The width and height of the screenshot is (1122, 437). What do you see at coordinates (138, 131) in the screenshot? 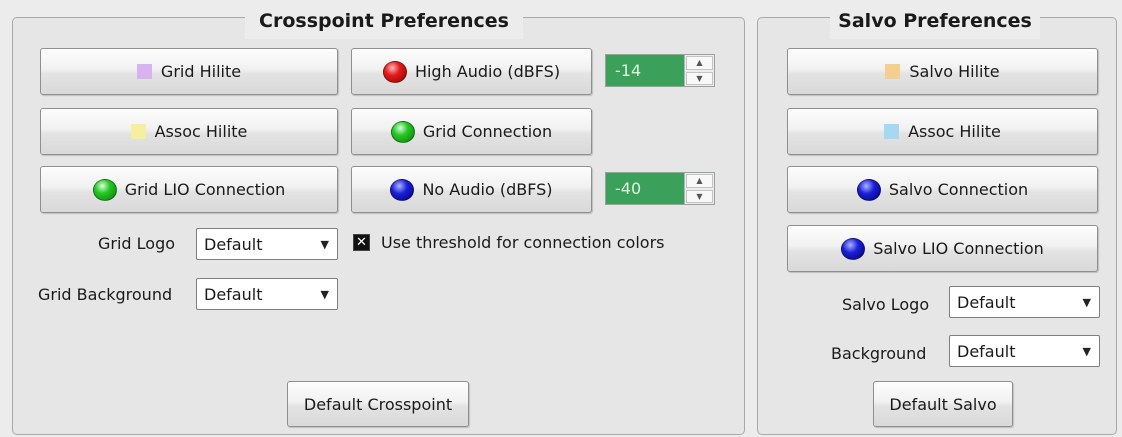
I see `assoc-hilite-swatch` at bounding box center [138, 131].